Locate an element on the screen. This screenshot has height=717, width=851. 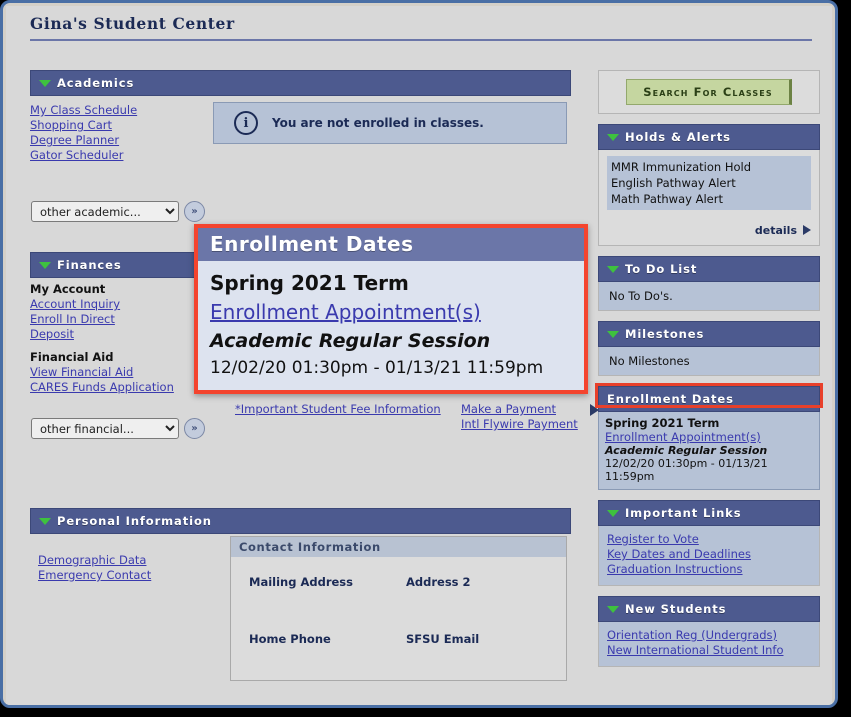
contact-information-header: Contact Information is located at coordinates (398, 547).